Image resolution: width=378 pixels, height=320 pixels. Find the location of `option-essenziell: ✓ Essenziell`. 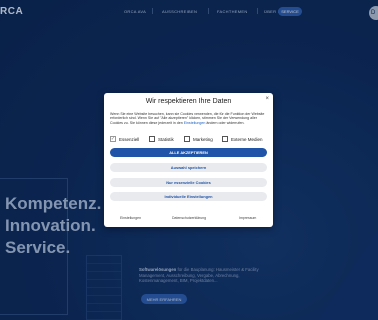

option-essenziell: ✓ Essenziell is located at coordinates (124, 139).